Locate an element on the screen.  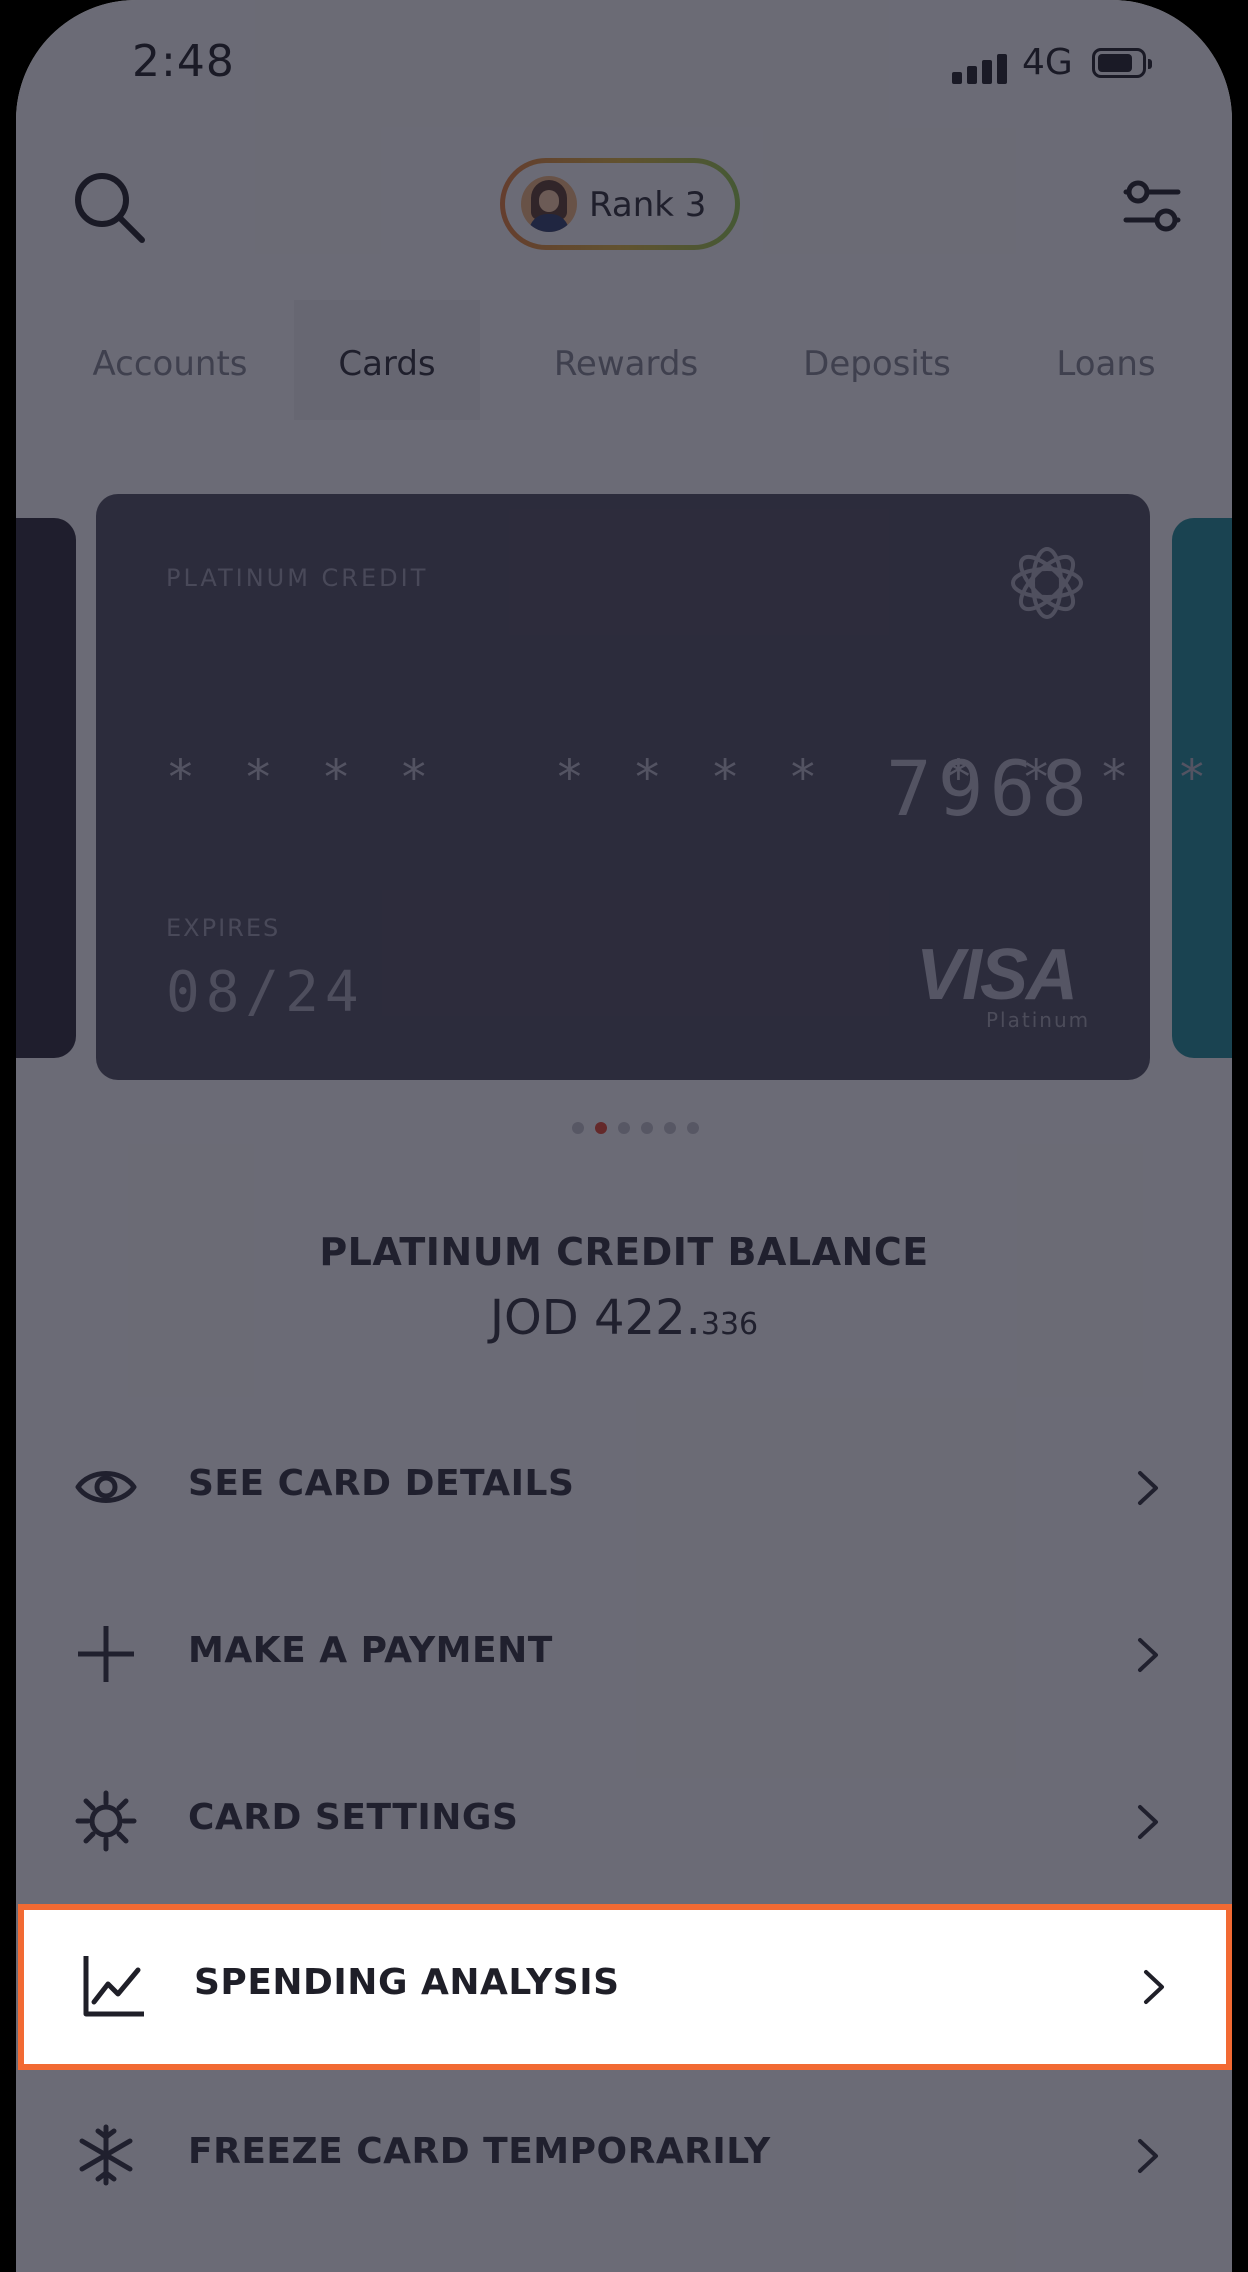
rank-label: Rank 3 is located at coordinates (648, 205).